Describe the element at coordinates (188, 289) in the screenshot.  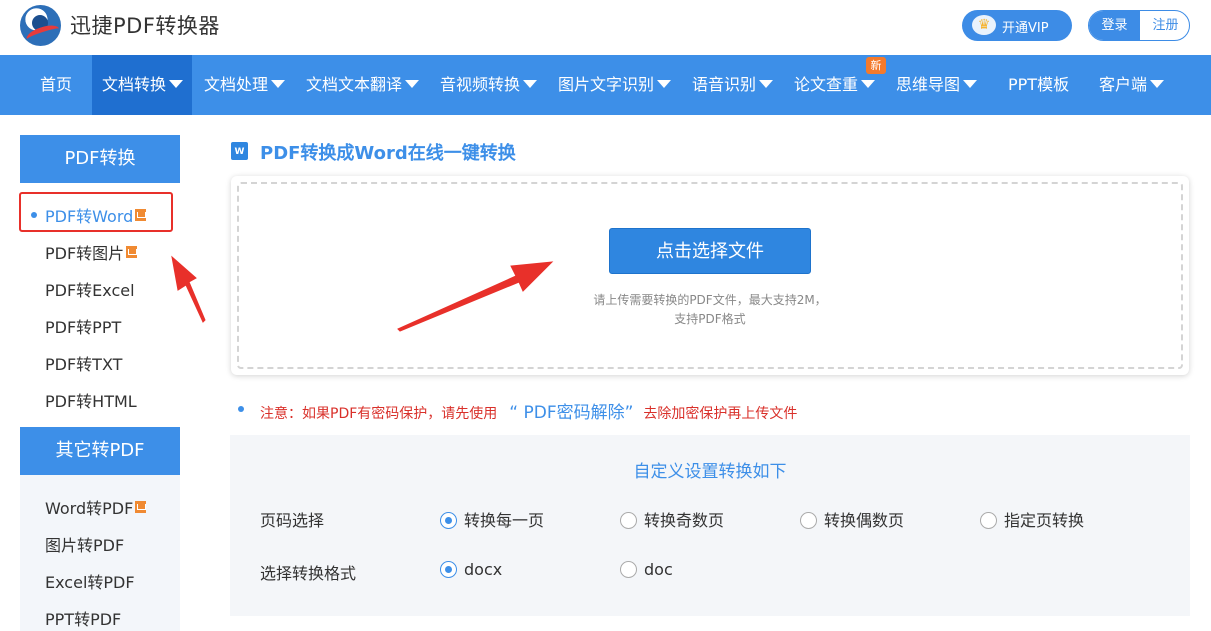
I see `arrow-to-pdf-to-word` at that location.